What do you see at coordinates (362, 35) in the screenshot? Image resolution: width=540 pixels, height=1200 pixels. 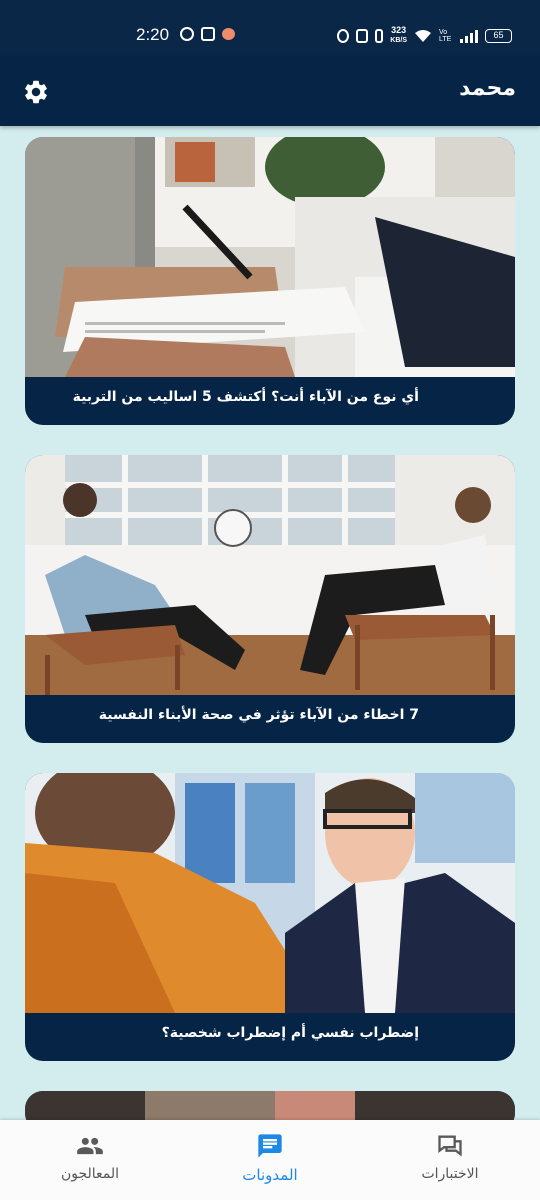 I see `mute-icon` at bounding box center [362, 35].